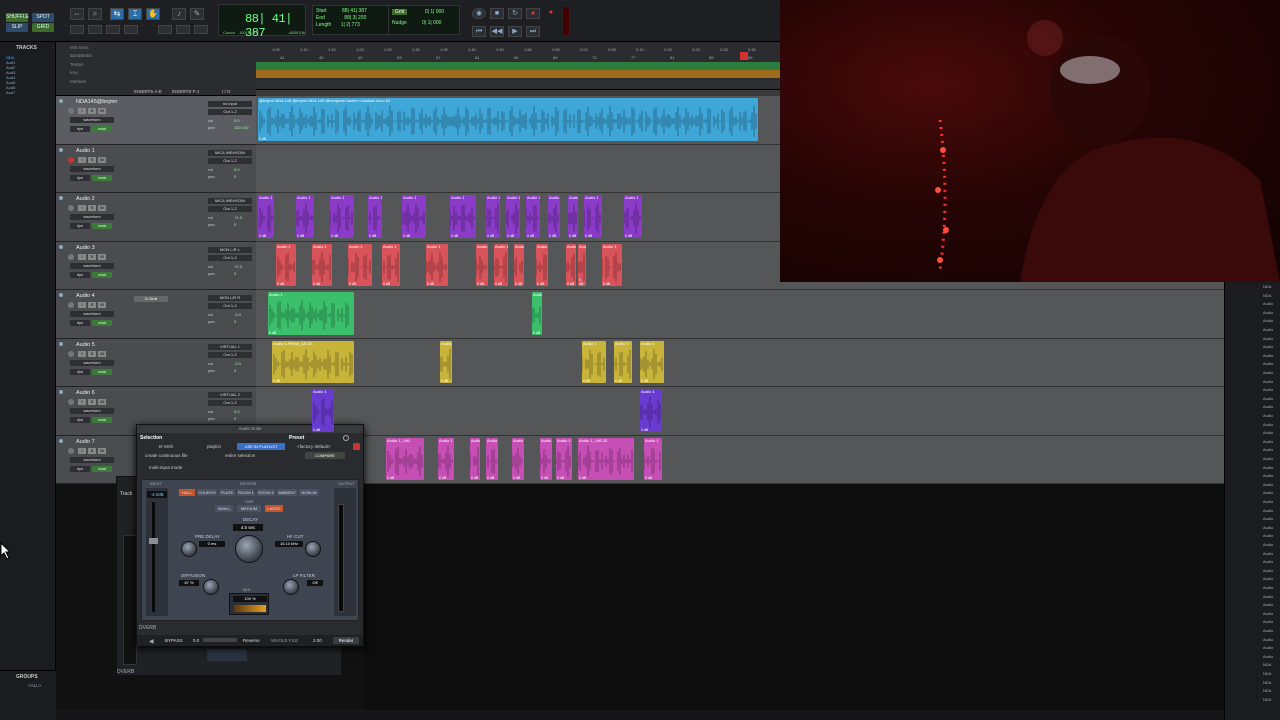 The image size is (1280, 720). Describe the element at coordinates (151, 299) in the screenshot. I see `insert-slot: D-Verb` at that location.